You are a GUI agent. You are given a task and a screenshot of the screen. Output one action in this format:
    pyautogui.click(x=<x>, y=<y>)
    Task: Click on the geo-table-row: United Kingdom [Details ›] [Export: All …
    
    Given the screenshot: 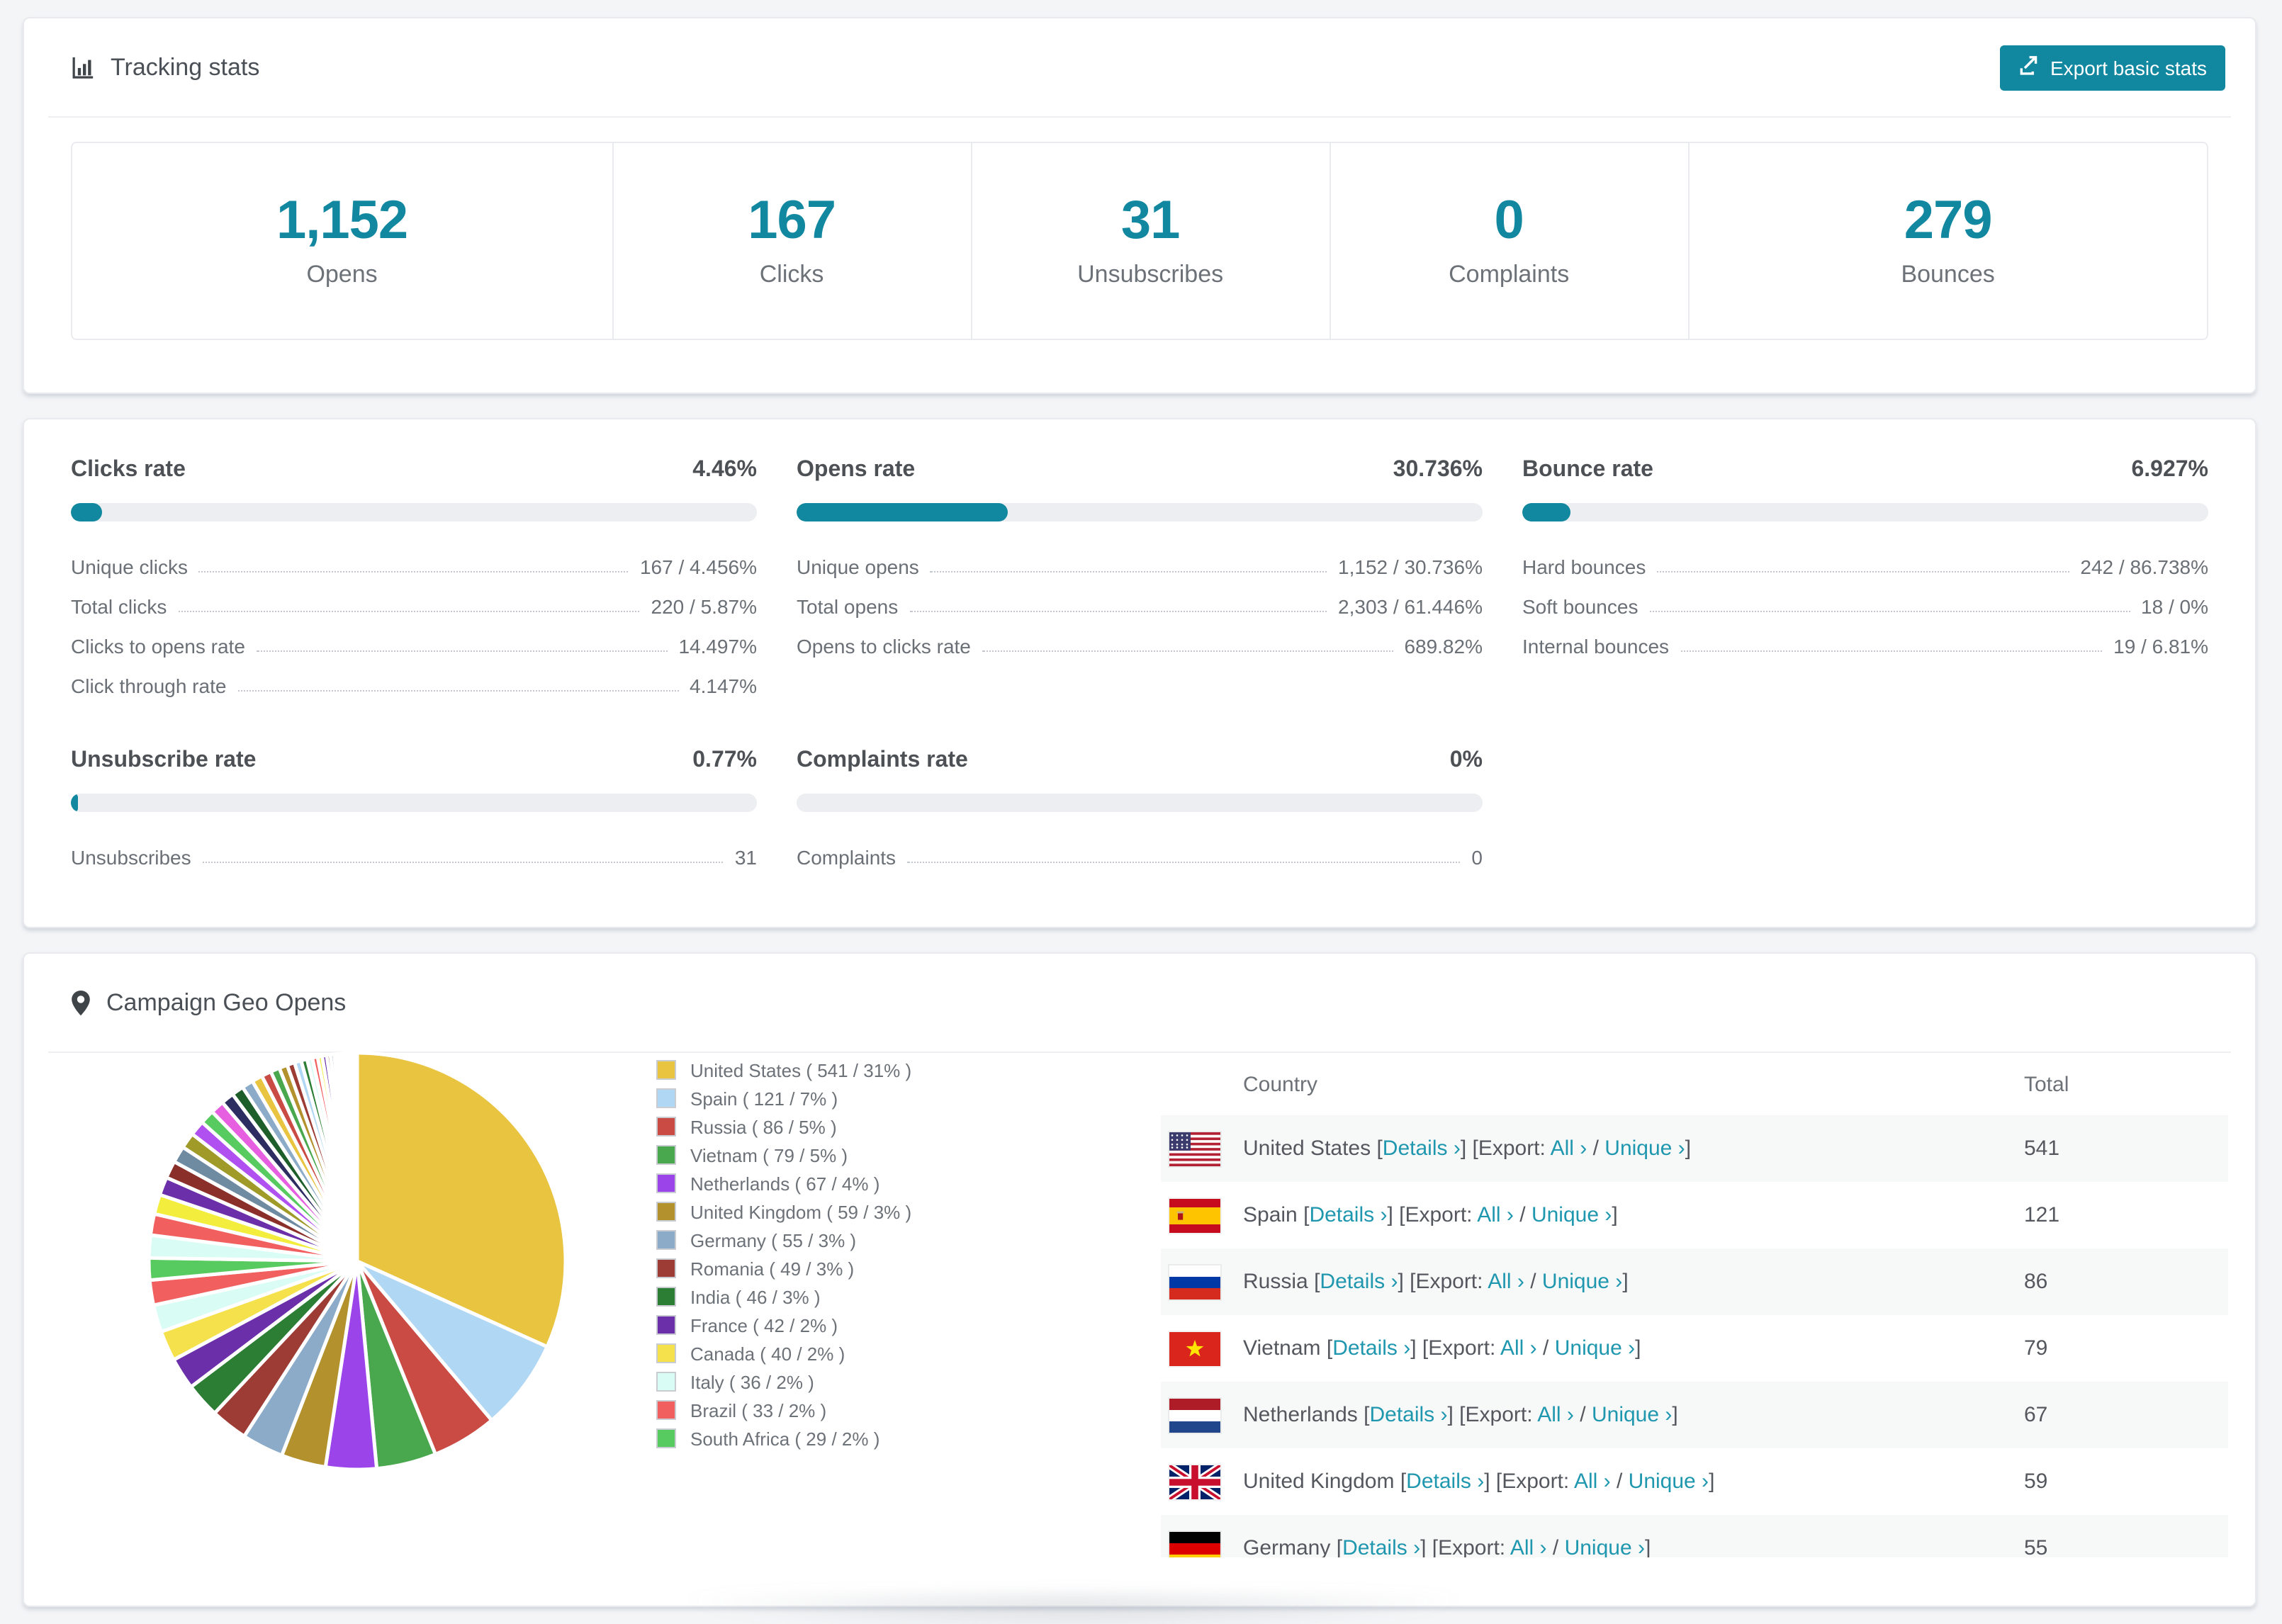 What is the action you would take?
    pyautogui.click(x=1694, y=1482)
    